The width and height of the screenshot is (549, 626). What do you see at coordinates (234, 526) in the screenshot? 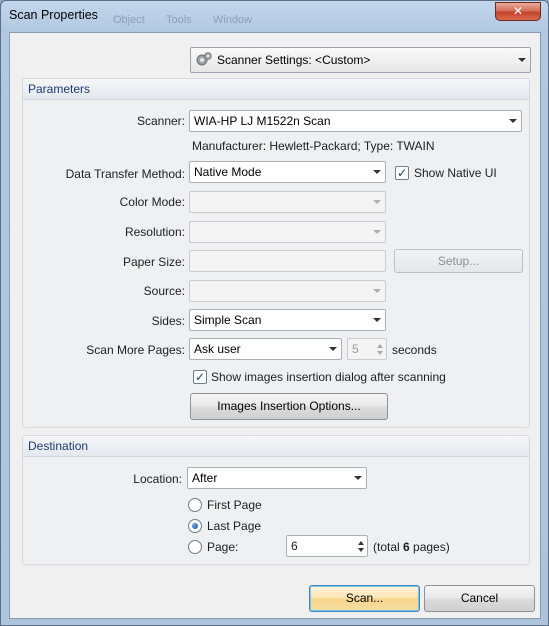
I see `last-page-label: Last Page` at bounding box center [234, 526].